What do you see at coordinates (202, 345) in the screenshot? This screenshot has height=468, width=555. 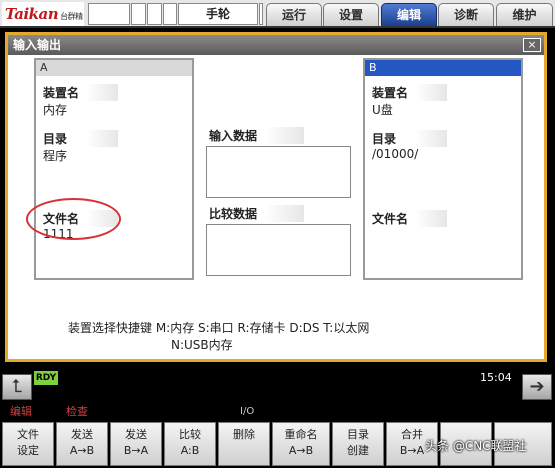 I see `device-shortcut-hint-usb: N:USB内存` at bounding box center [202, 345].